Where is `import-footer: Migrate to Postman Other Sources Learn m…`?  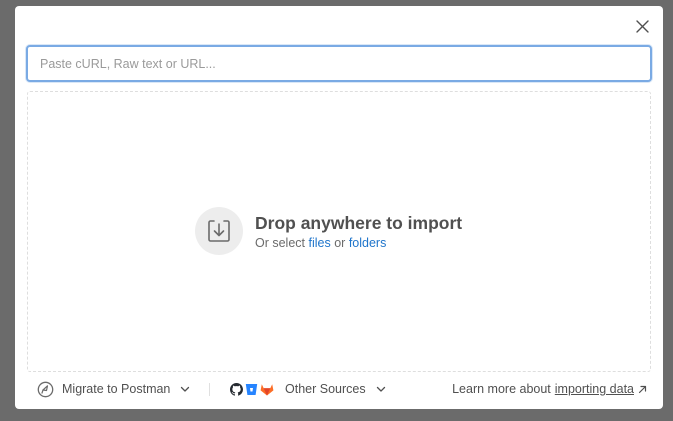 import-footer: Migrate to Postman Other Sources Learn m… is located at coordinates (339, 389).